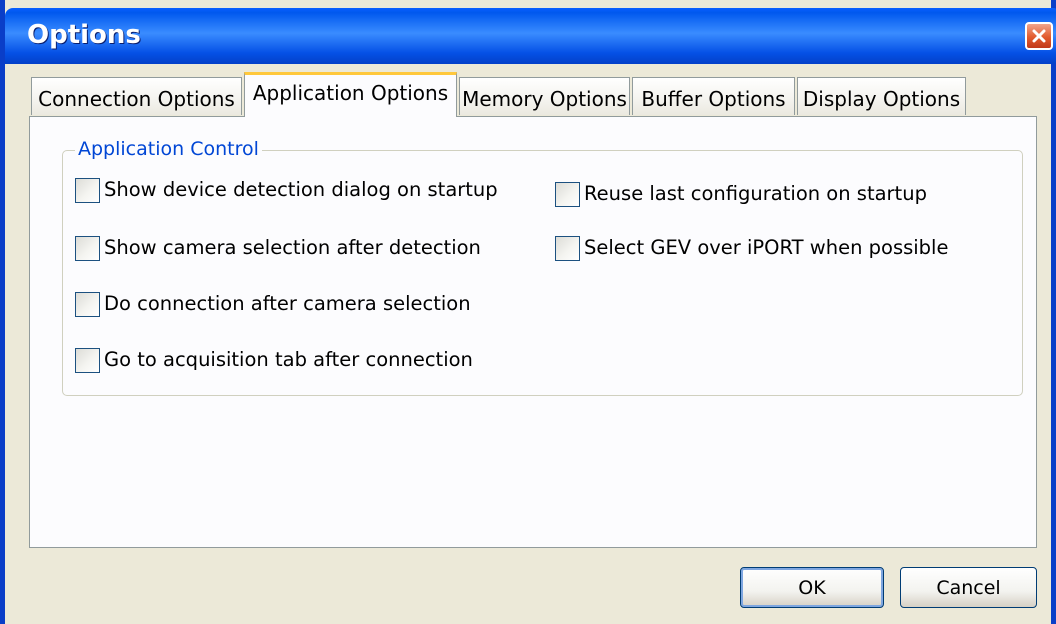  Describe the element at coordinates (812, 587) in the screenshot. I see `ok-button: OK` at that location.